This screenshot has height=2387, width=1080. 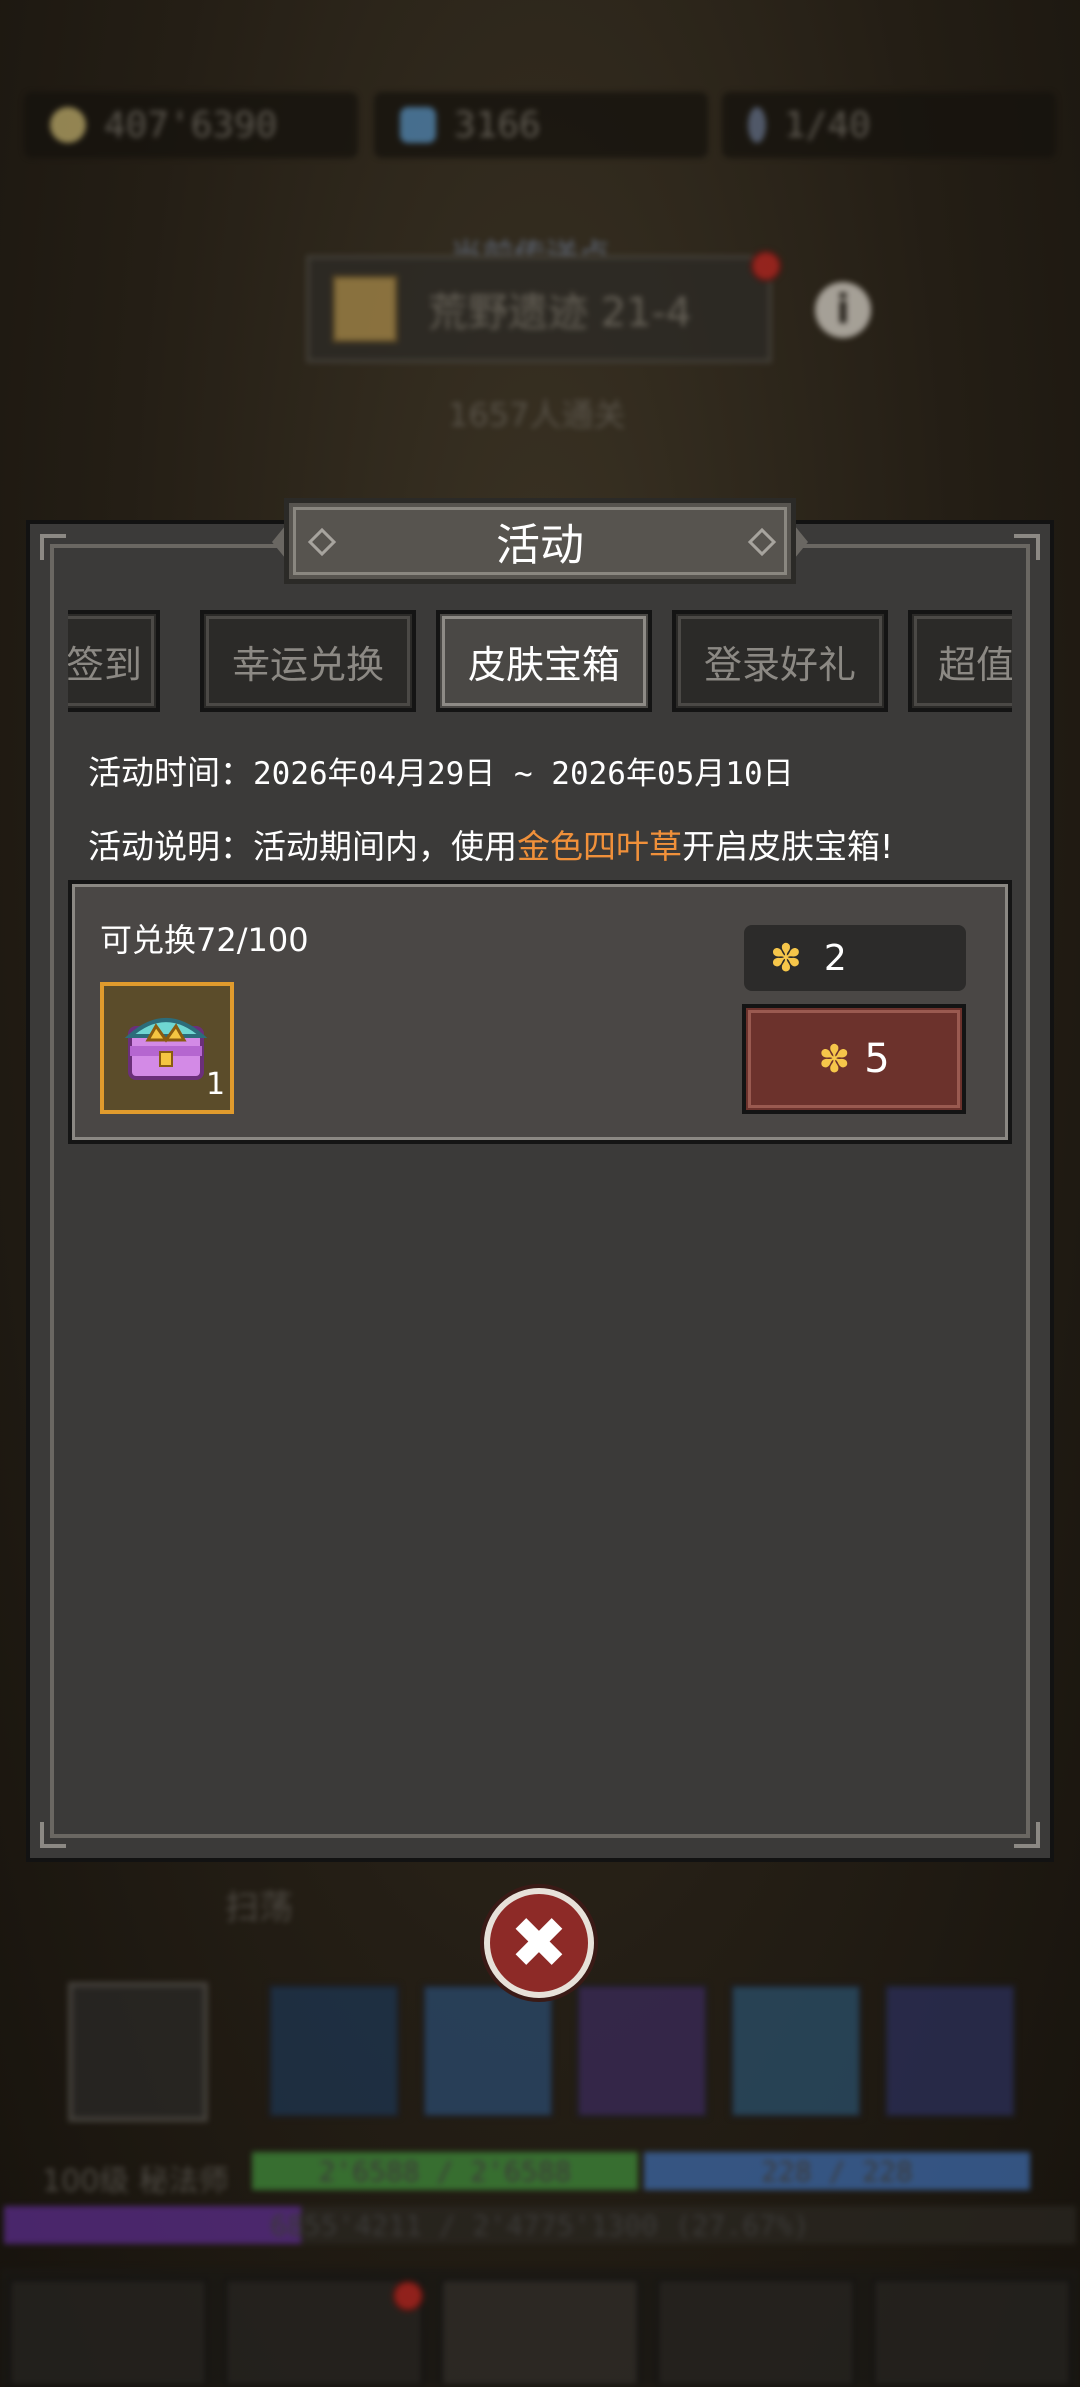 I want to click on hp-bar: 2'6588 / 2'6588, so click(x=445, y=2171).